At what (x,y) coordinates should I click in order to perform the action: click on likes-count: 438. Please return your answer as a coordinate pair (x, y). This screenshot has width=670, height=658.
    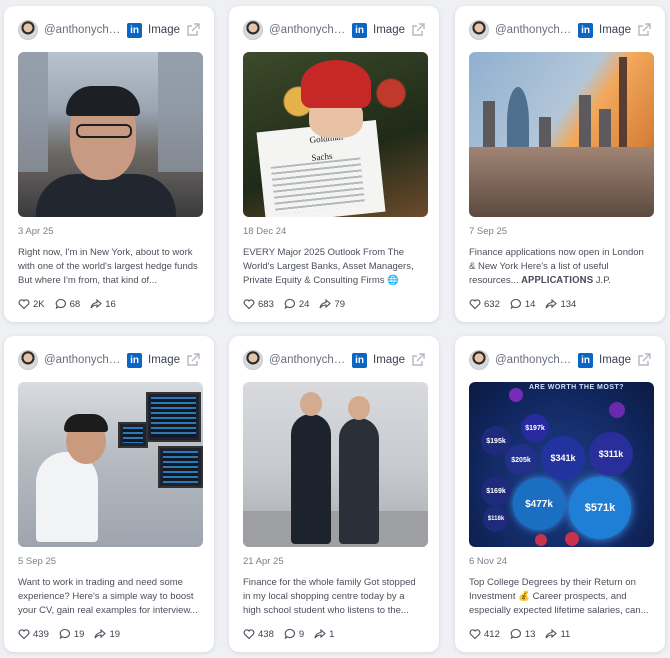
    Looking at the image, I should click on (266, 634).